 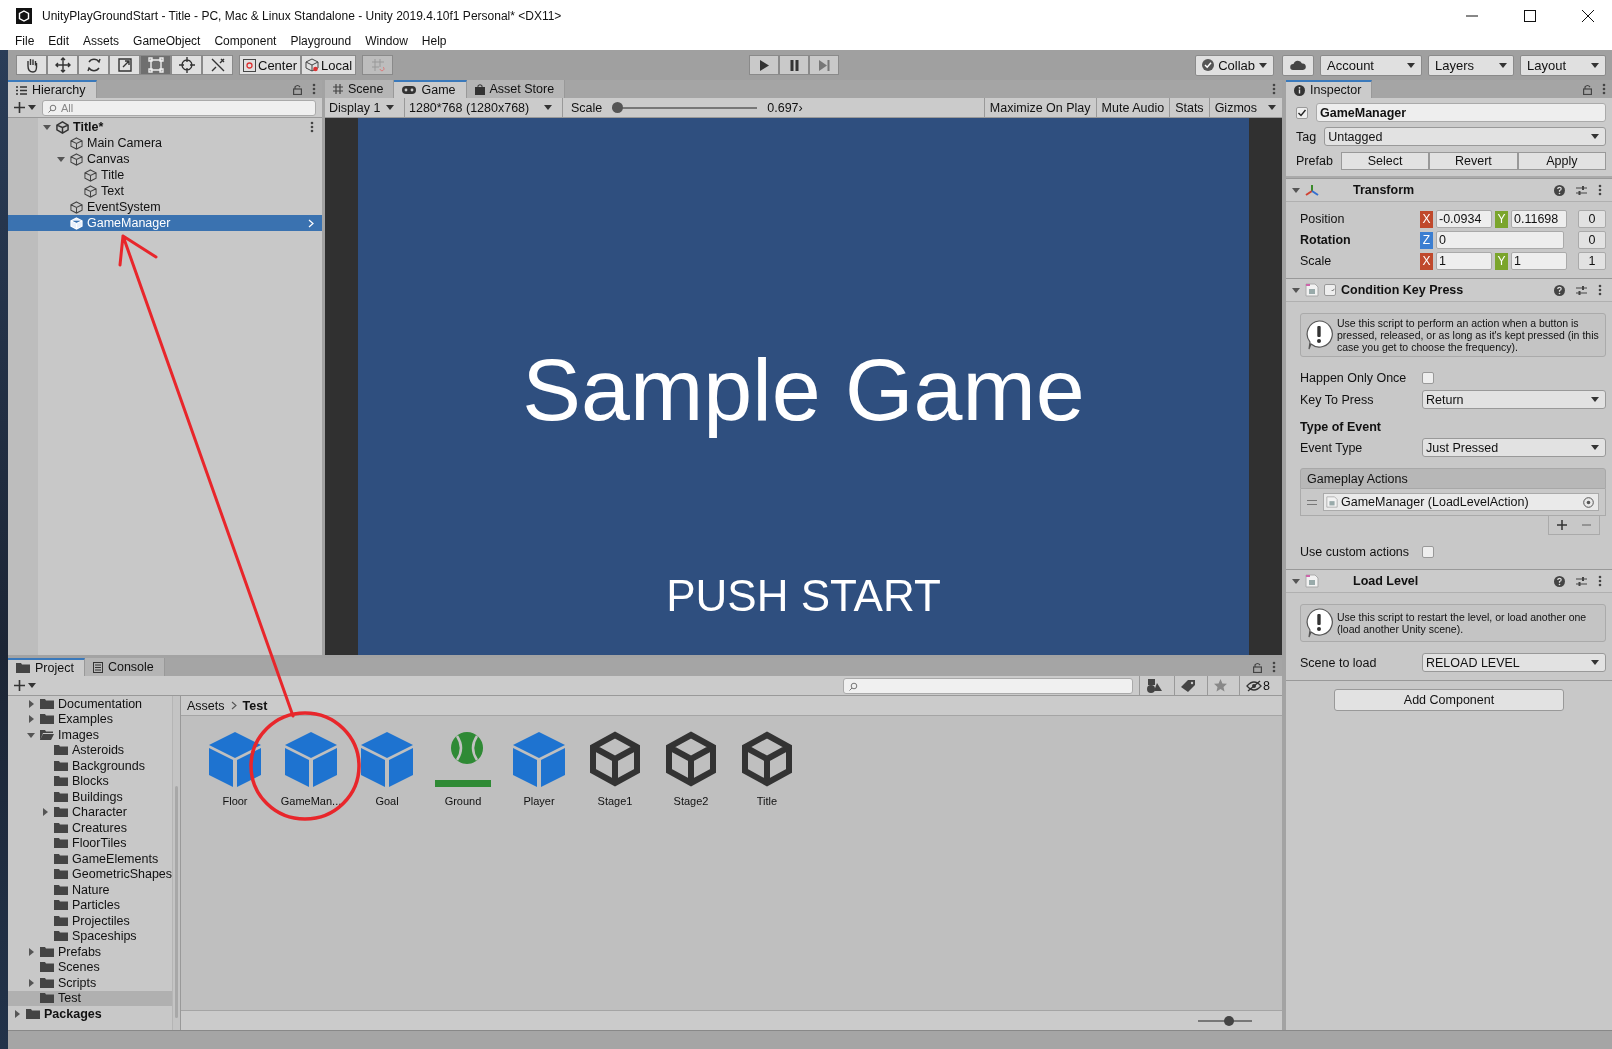 What do you see at coordinates (90, 921) in the screenshot?
I see `folder-item: Projectiles` at bounding box center [90, 921].